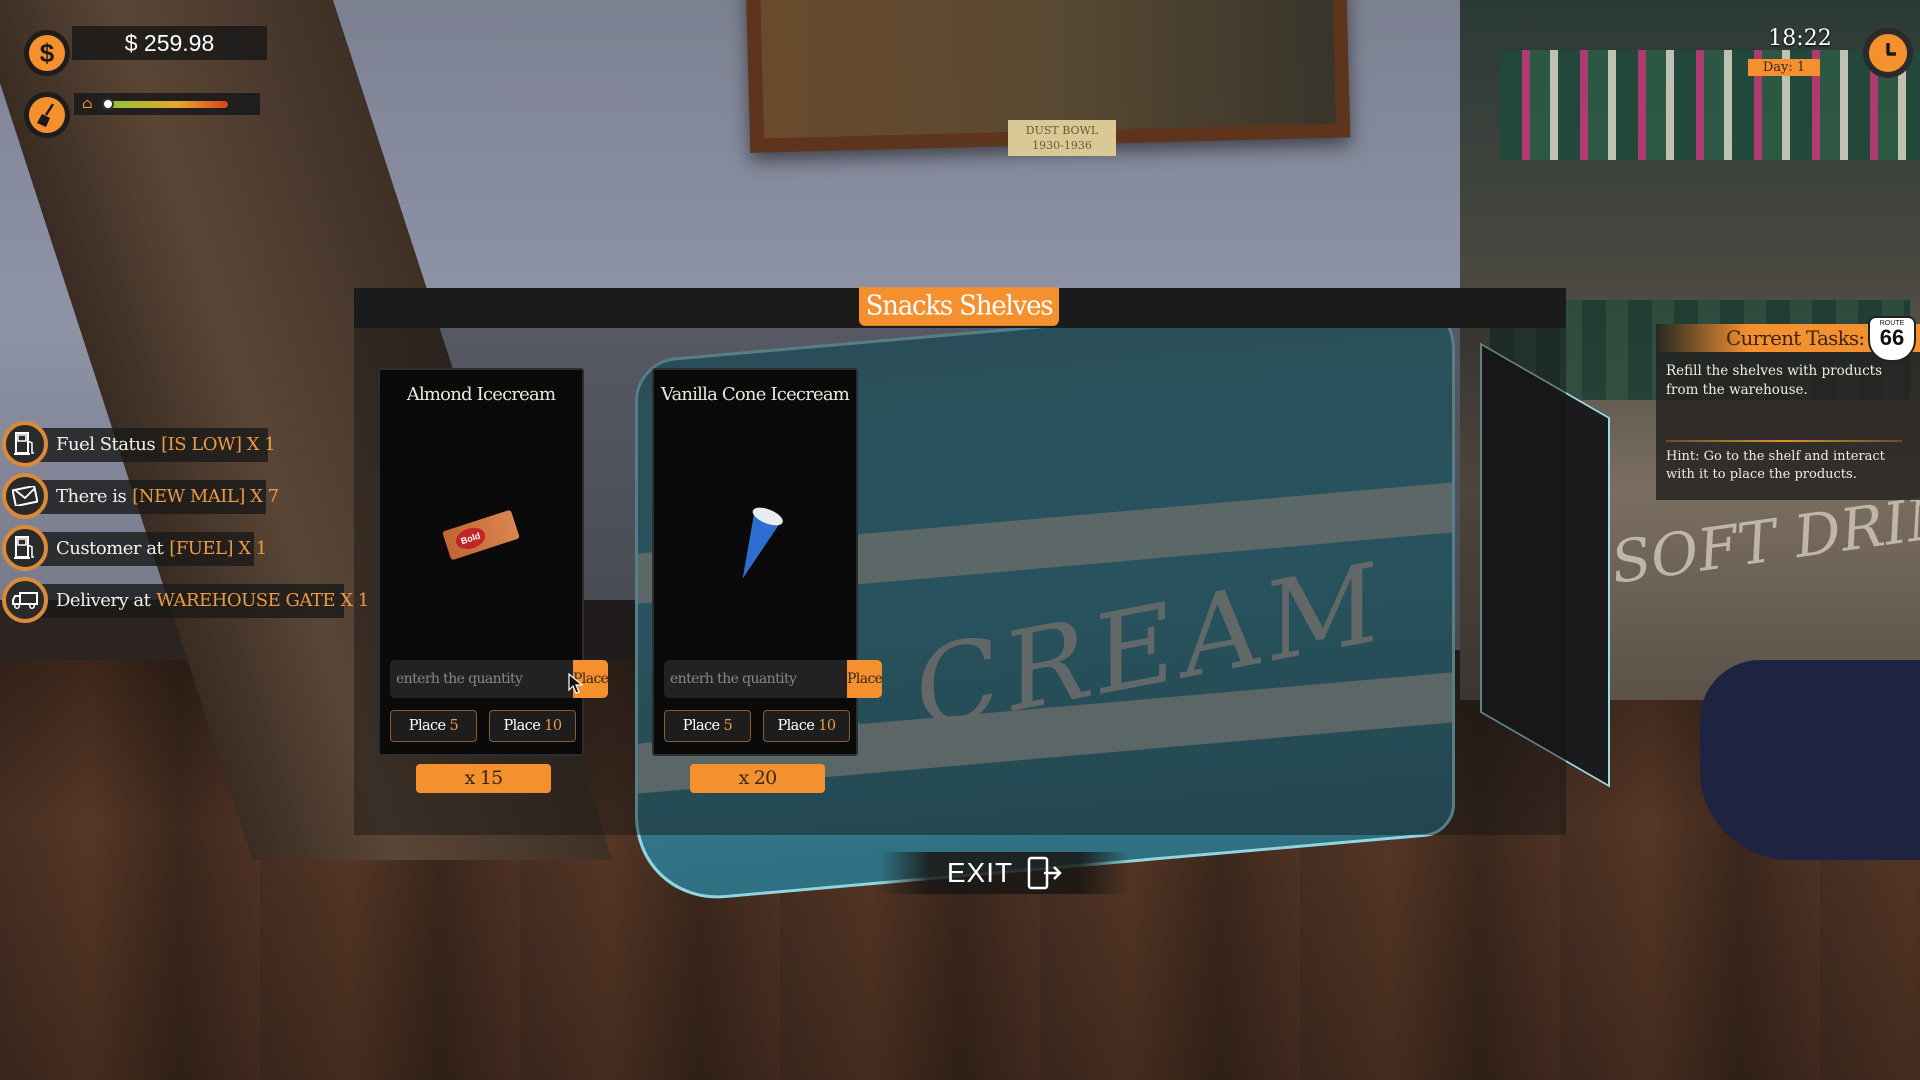 This screenshot has height=1080, width=1920. What do you see at coordinates (959, 306) in the screenshot?
I see `panel-title: Snacks Shelves` at bounding box center [959, 306].